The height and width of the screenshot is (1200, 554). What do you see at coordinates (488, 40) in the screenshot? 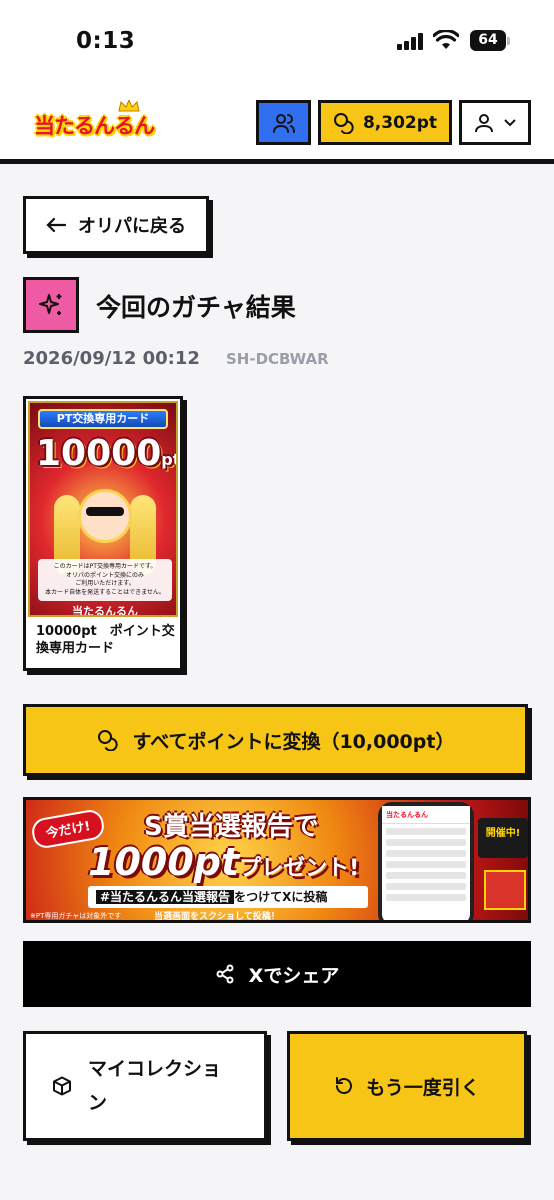
I see `battery-icon: 64` at bounding box center [488, 40].